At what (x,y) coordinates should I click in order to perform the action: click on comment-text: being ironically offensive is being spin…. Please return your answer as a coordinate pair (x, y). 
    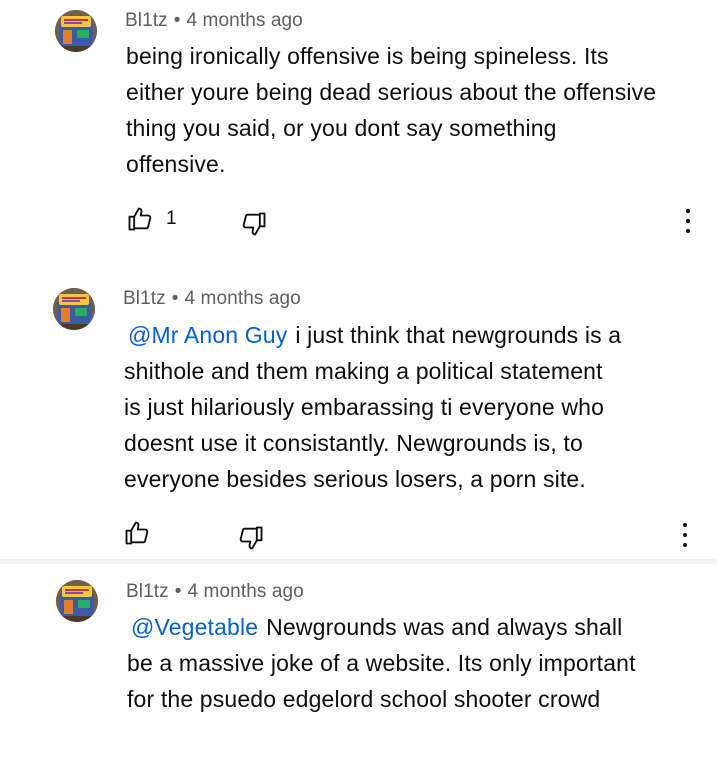
    Looking at the image, I should click on (391, 110).